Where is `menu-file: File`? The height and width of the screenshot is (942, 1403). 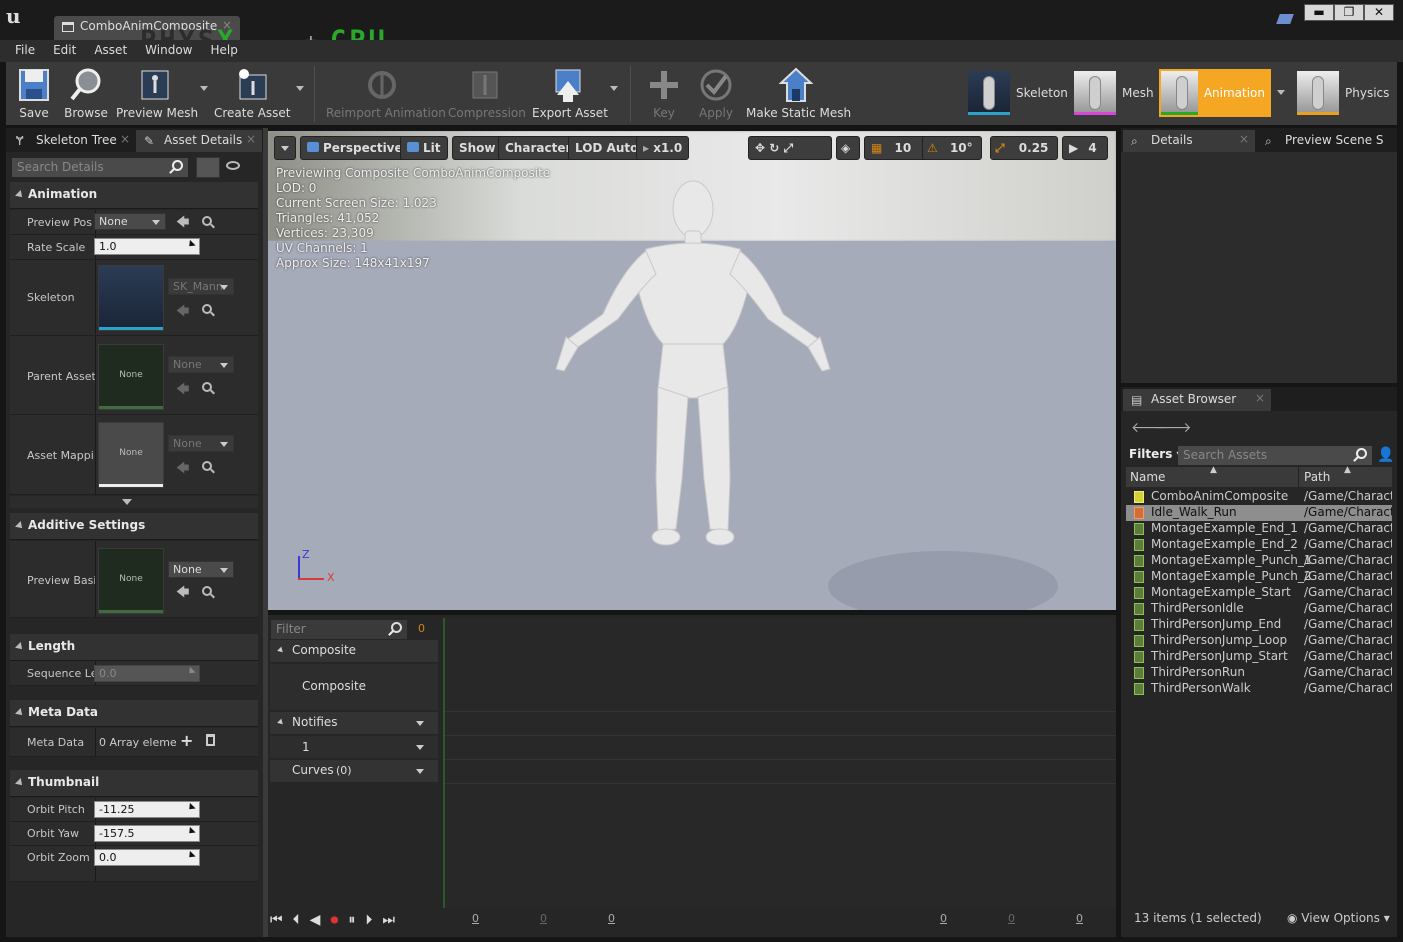
menu-file: File is located at coordinates (25, 51).